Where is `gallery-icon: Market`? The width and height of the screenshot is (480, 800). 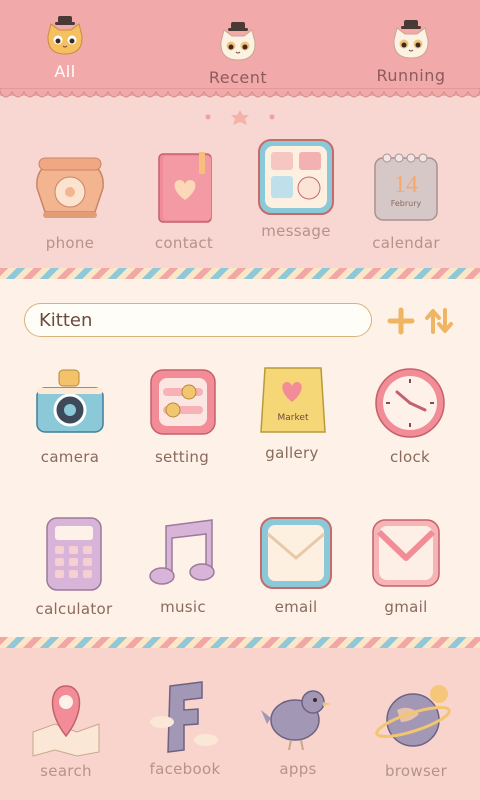 gallery-icon: Market is located at coordinates (293, 400).